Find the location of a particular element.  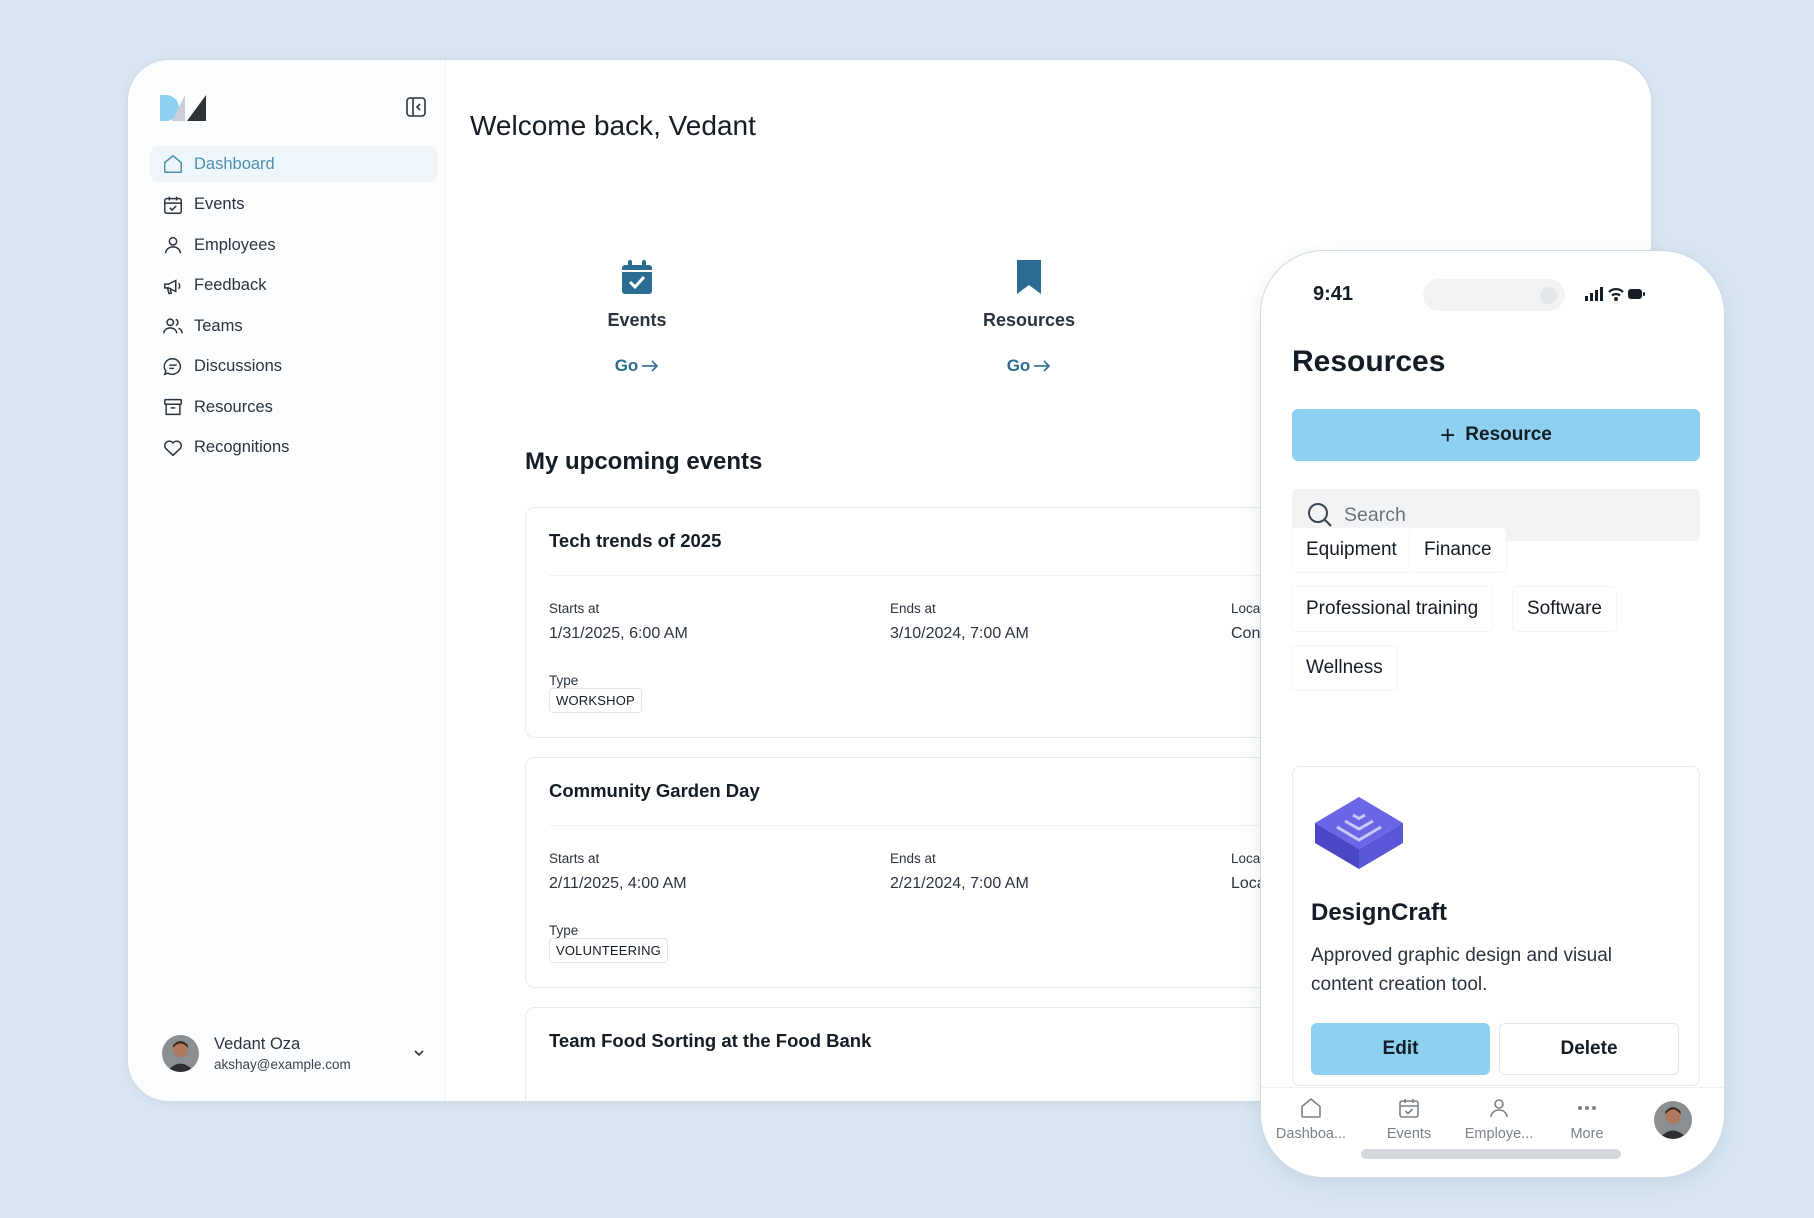

category-chip-wellness: Wellness is located at coordinates (1344, 668).